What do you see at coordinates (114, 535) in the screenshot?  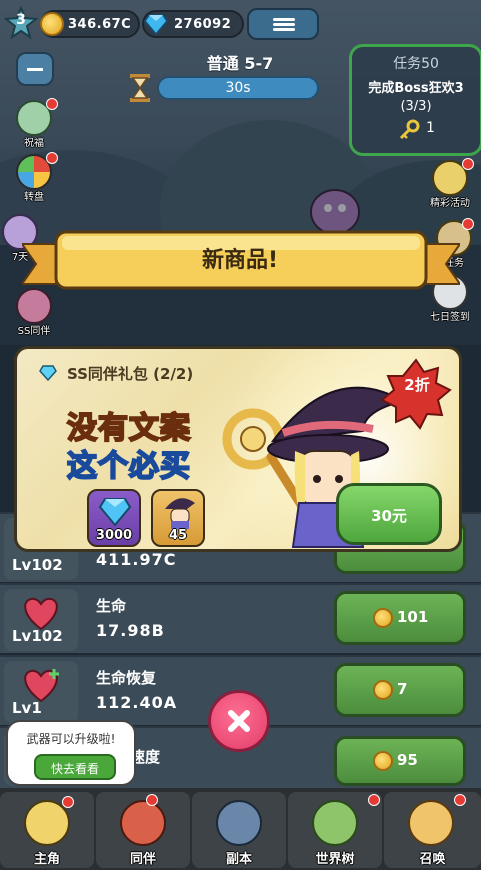 I see `item-count: 3000` at bounding box center [114, 535].